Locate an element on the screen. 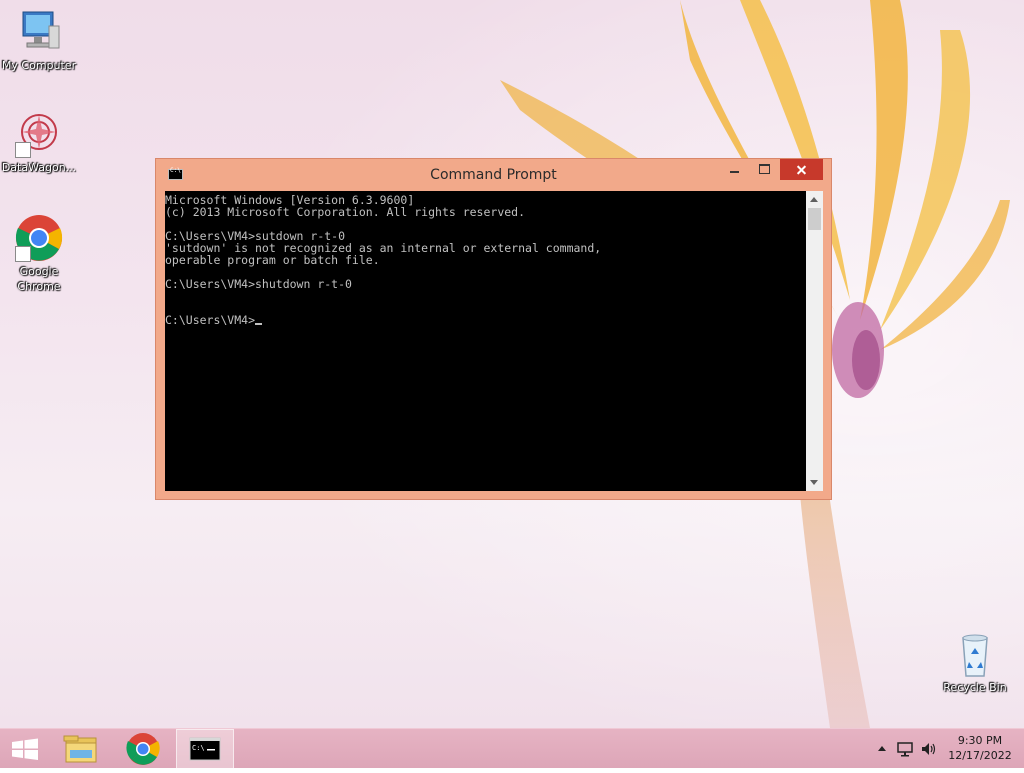 The width and height of the screenshot is (1024, 773). volume-icon is located at coordinates (929, 749).